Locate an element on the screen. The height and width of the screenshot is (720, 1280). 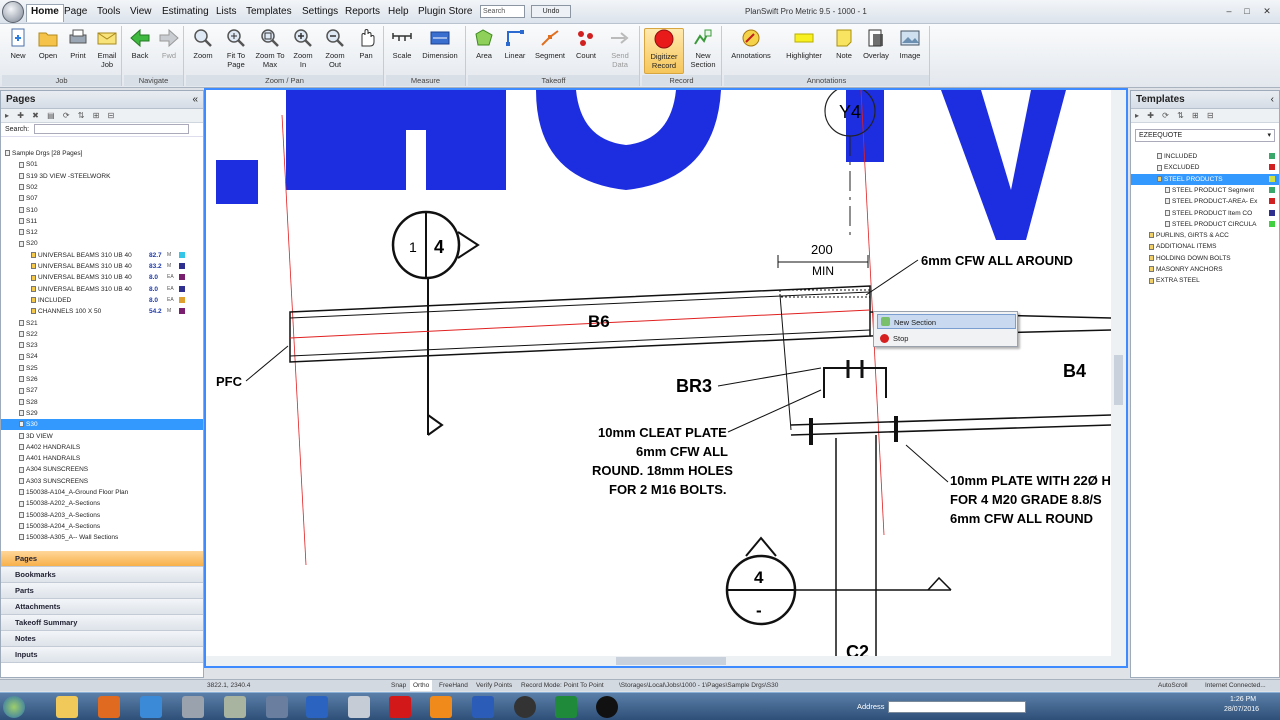
app-icon-k is located at coordinates (400, 707).